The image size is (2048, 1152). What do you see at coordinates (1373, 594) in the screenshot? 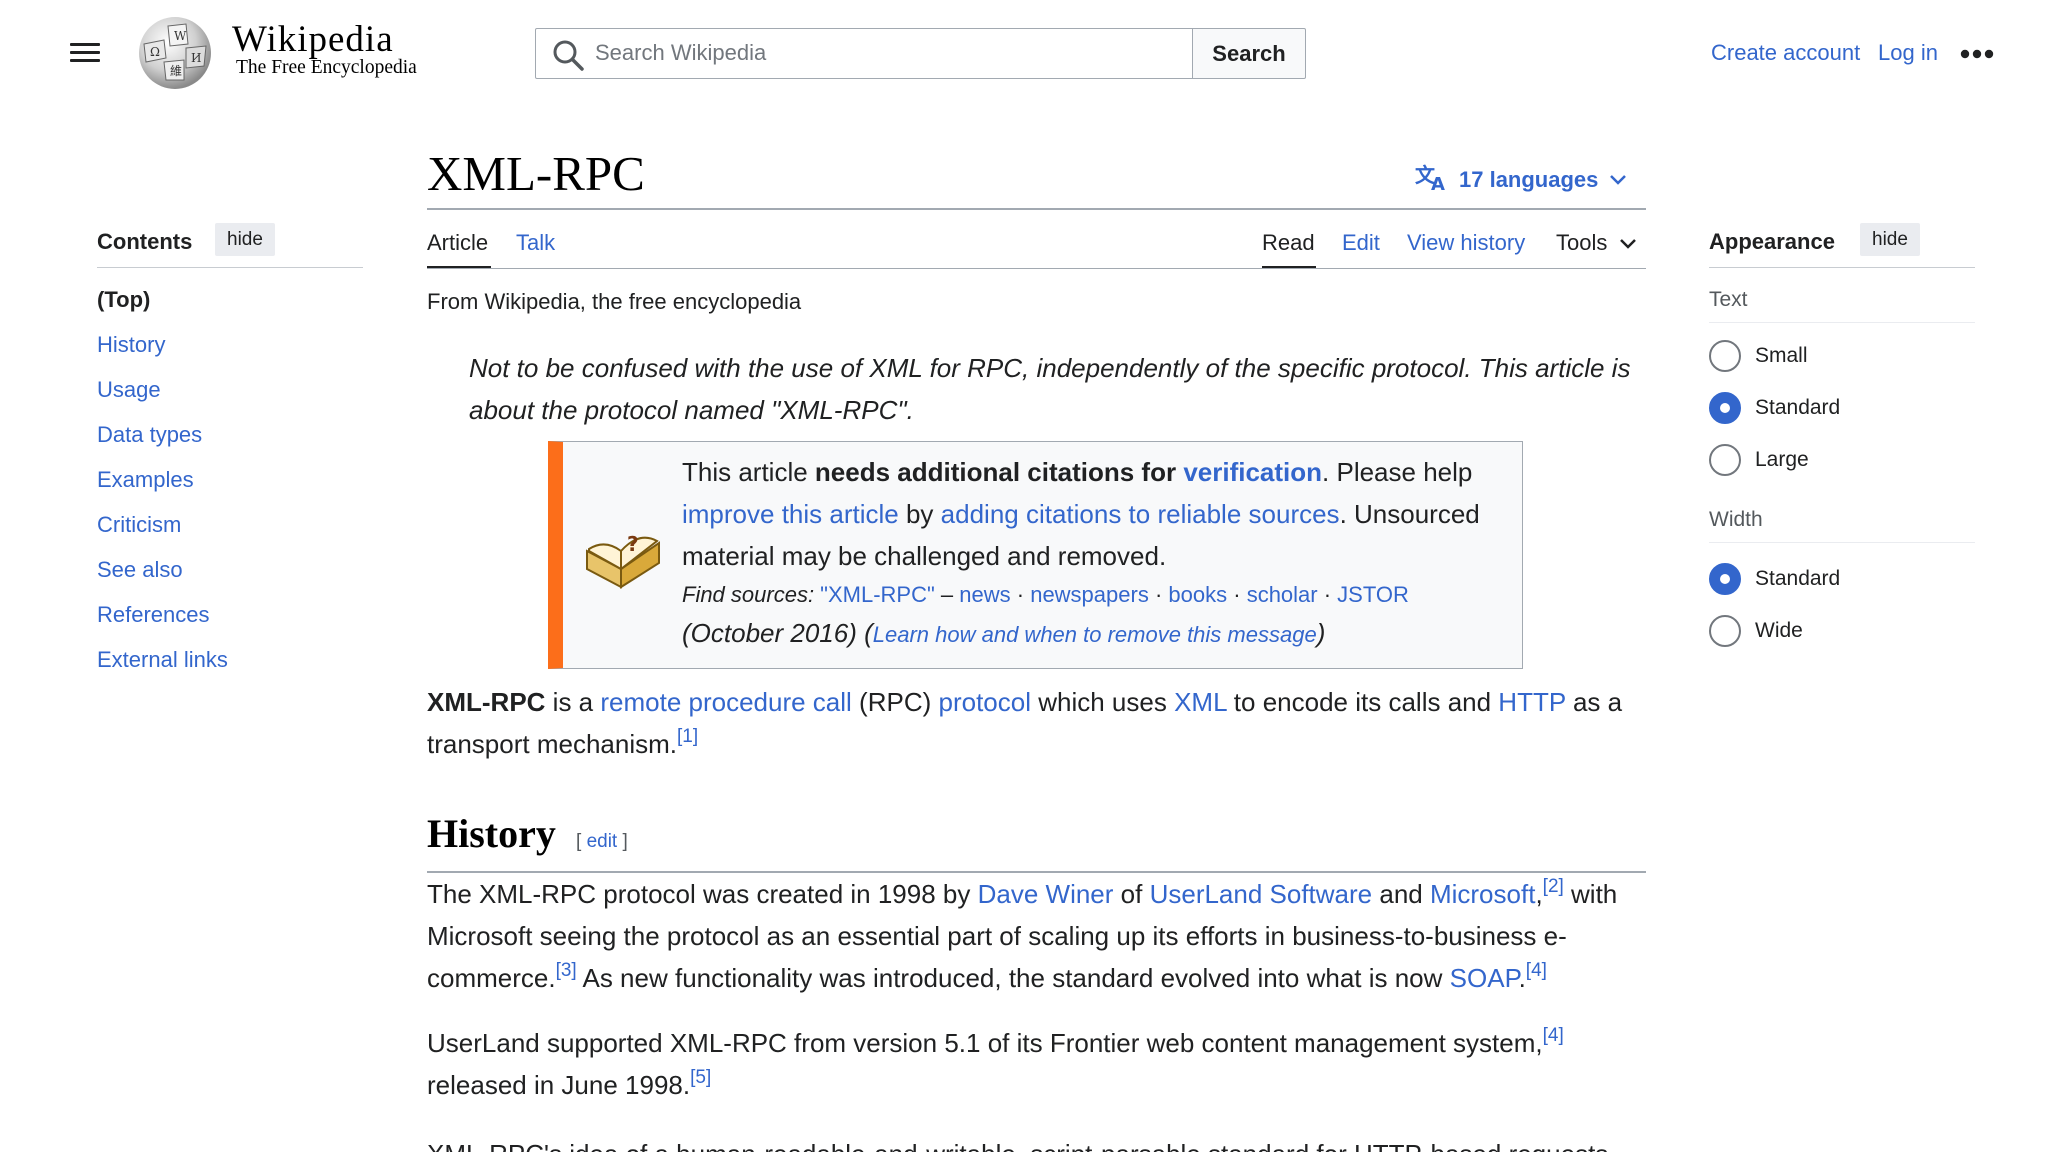
I see `source-jstor-link: JSTOR` at bounding box center [1373, 594].